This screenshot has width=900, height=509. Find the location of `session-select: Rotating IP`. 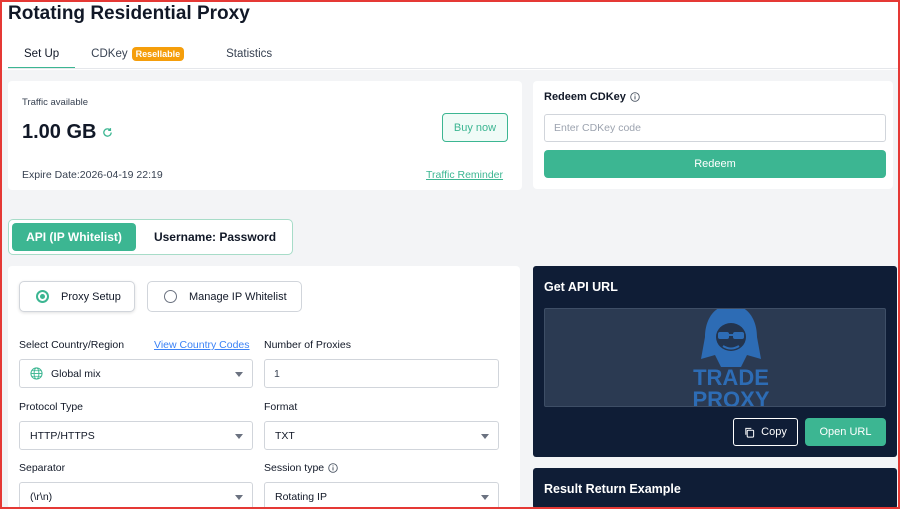

session-select: Rotating IP is located at coordinates (381, 495).